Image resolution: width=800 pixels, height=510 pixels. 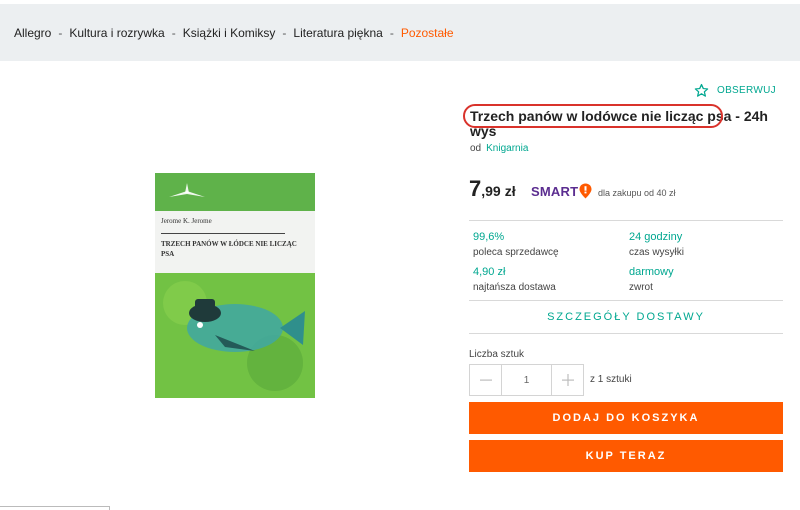 What do you see at coordinates (637, 193) in the screenshot?
I see `smart-note: dla zakupu od 40 zł` at bounding box center [637, 193].